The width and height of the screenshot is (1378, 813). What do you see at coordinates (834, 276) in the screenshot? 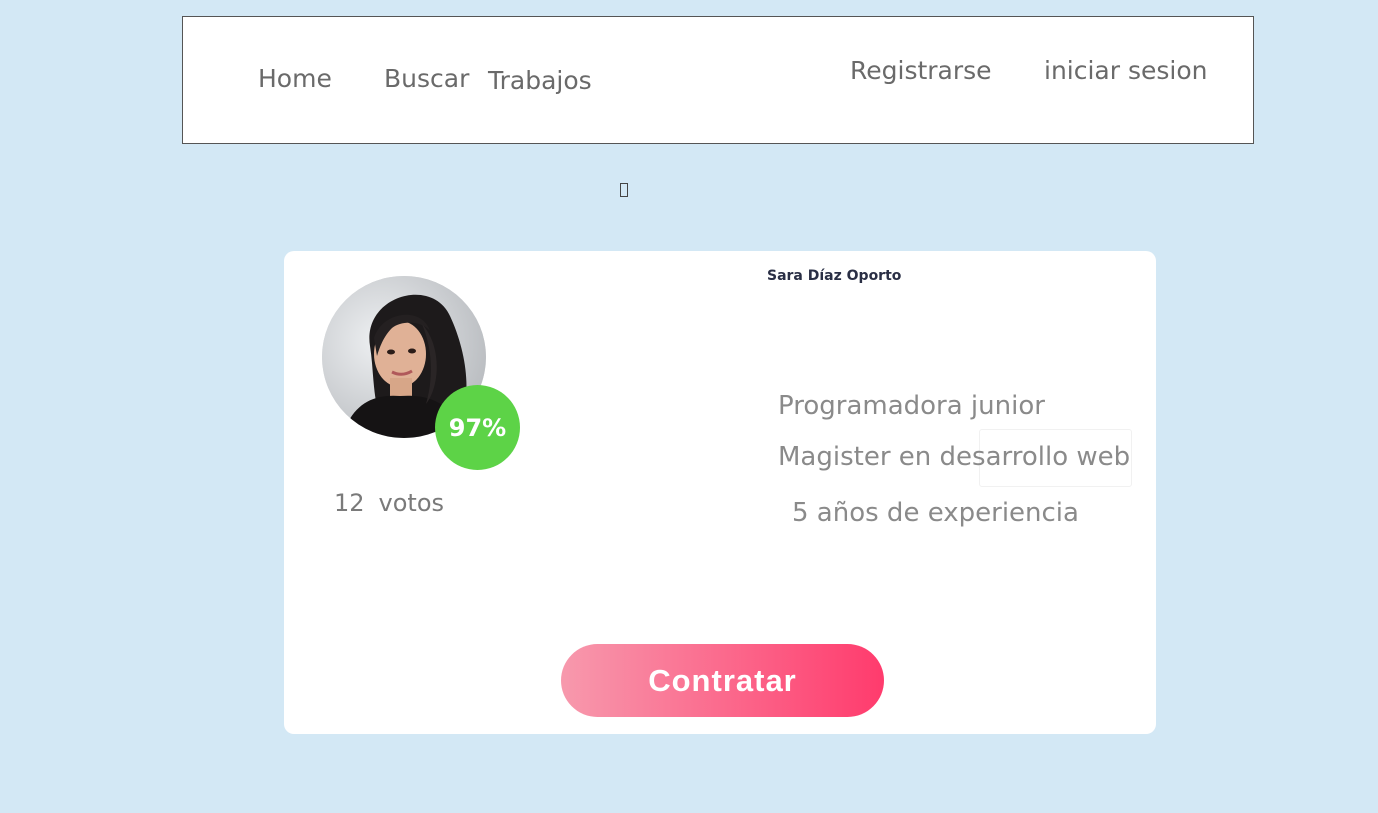
I see `profile-name: Sara Díaz Oporto` at bounding box center [834, 276].